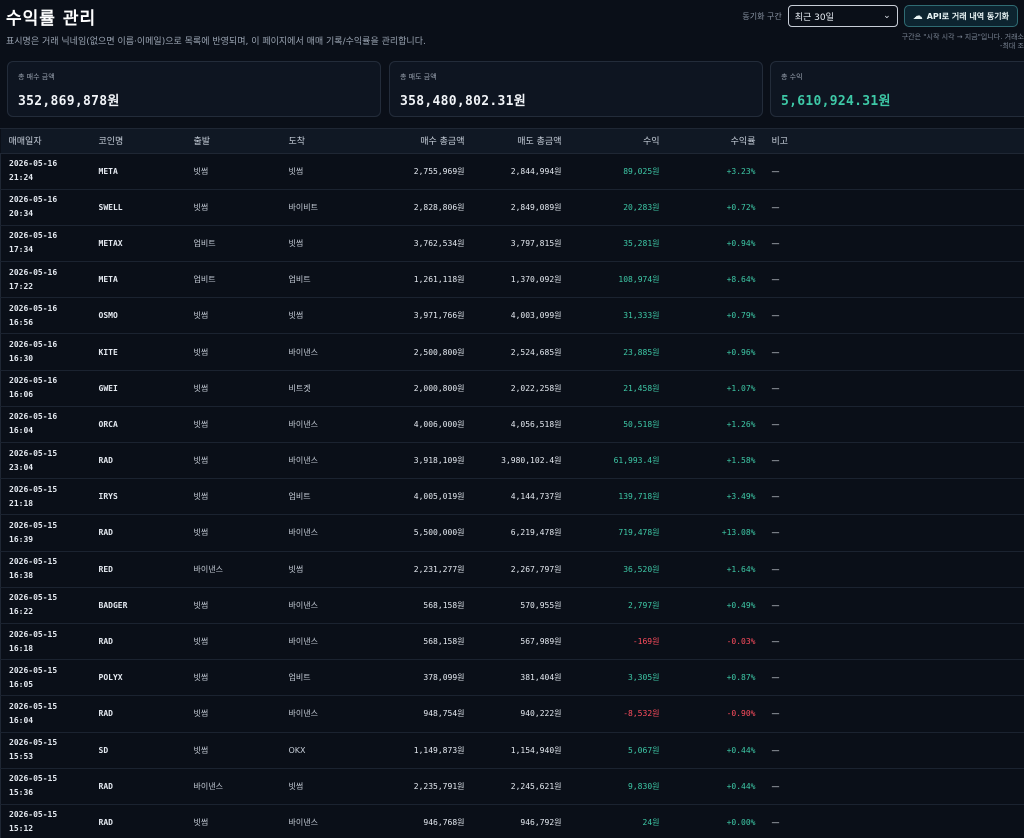 The width and height of the screenshot is (1024, 838). Describe the element at coordinates (424, 244) in the screenshot. I see `cell-buy-total: 3,762,534원` at that location.